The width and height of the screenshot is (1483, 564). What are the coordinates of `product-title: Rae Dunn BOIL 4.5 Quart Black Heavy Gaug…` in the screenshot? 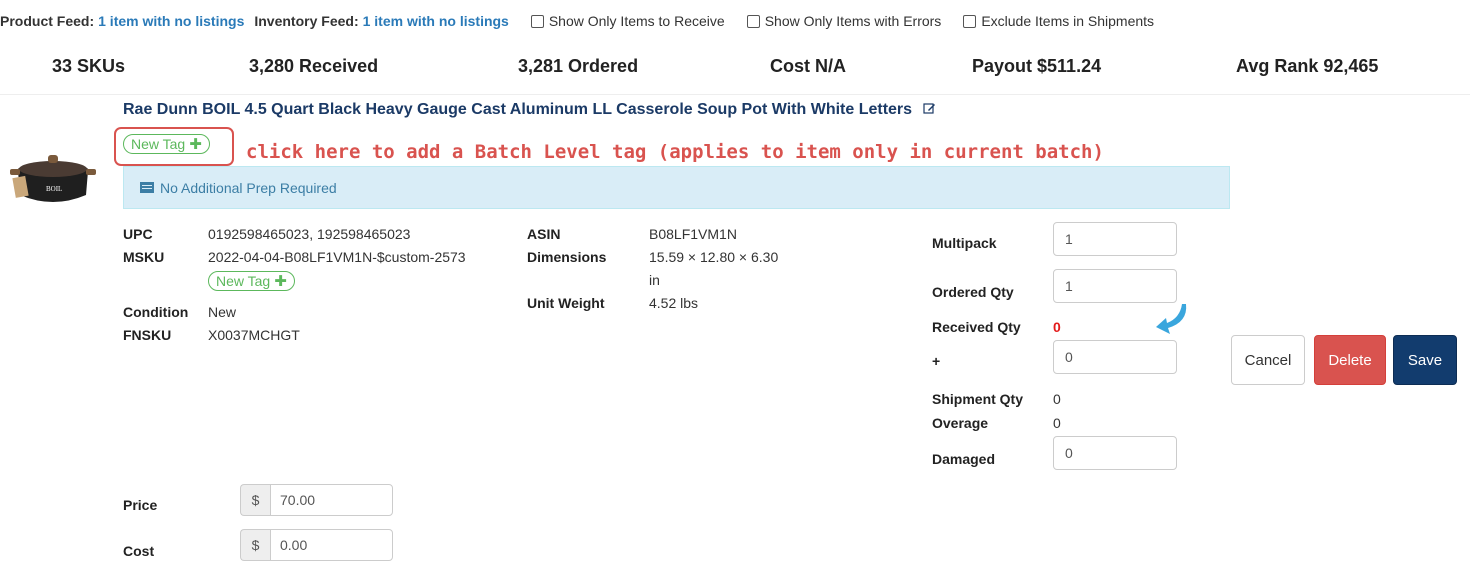 It's located at (529, 110).